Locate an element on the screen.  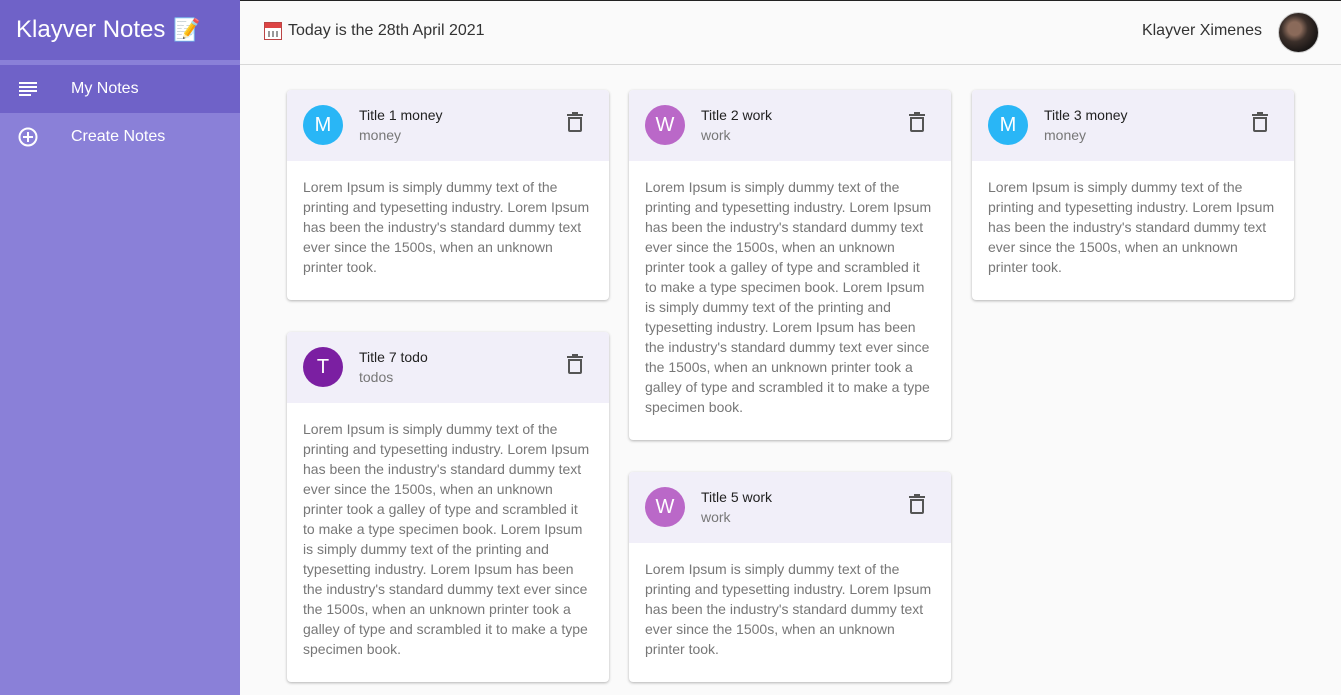
date-text: Today is the 28th April 2021 is located at coordinates (386, 30).